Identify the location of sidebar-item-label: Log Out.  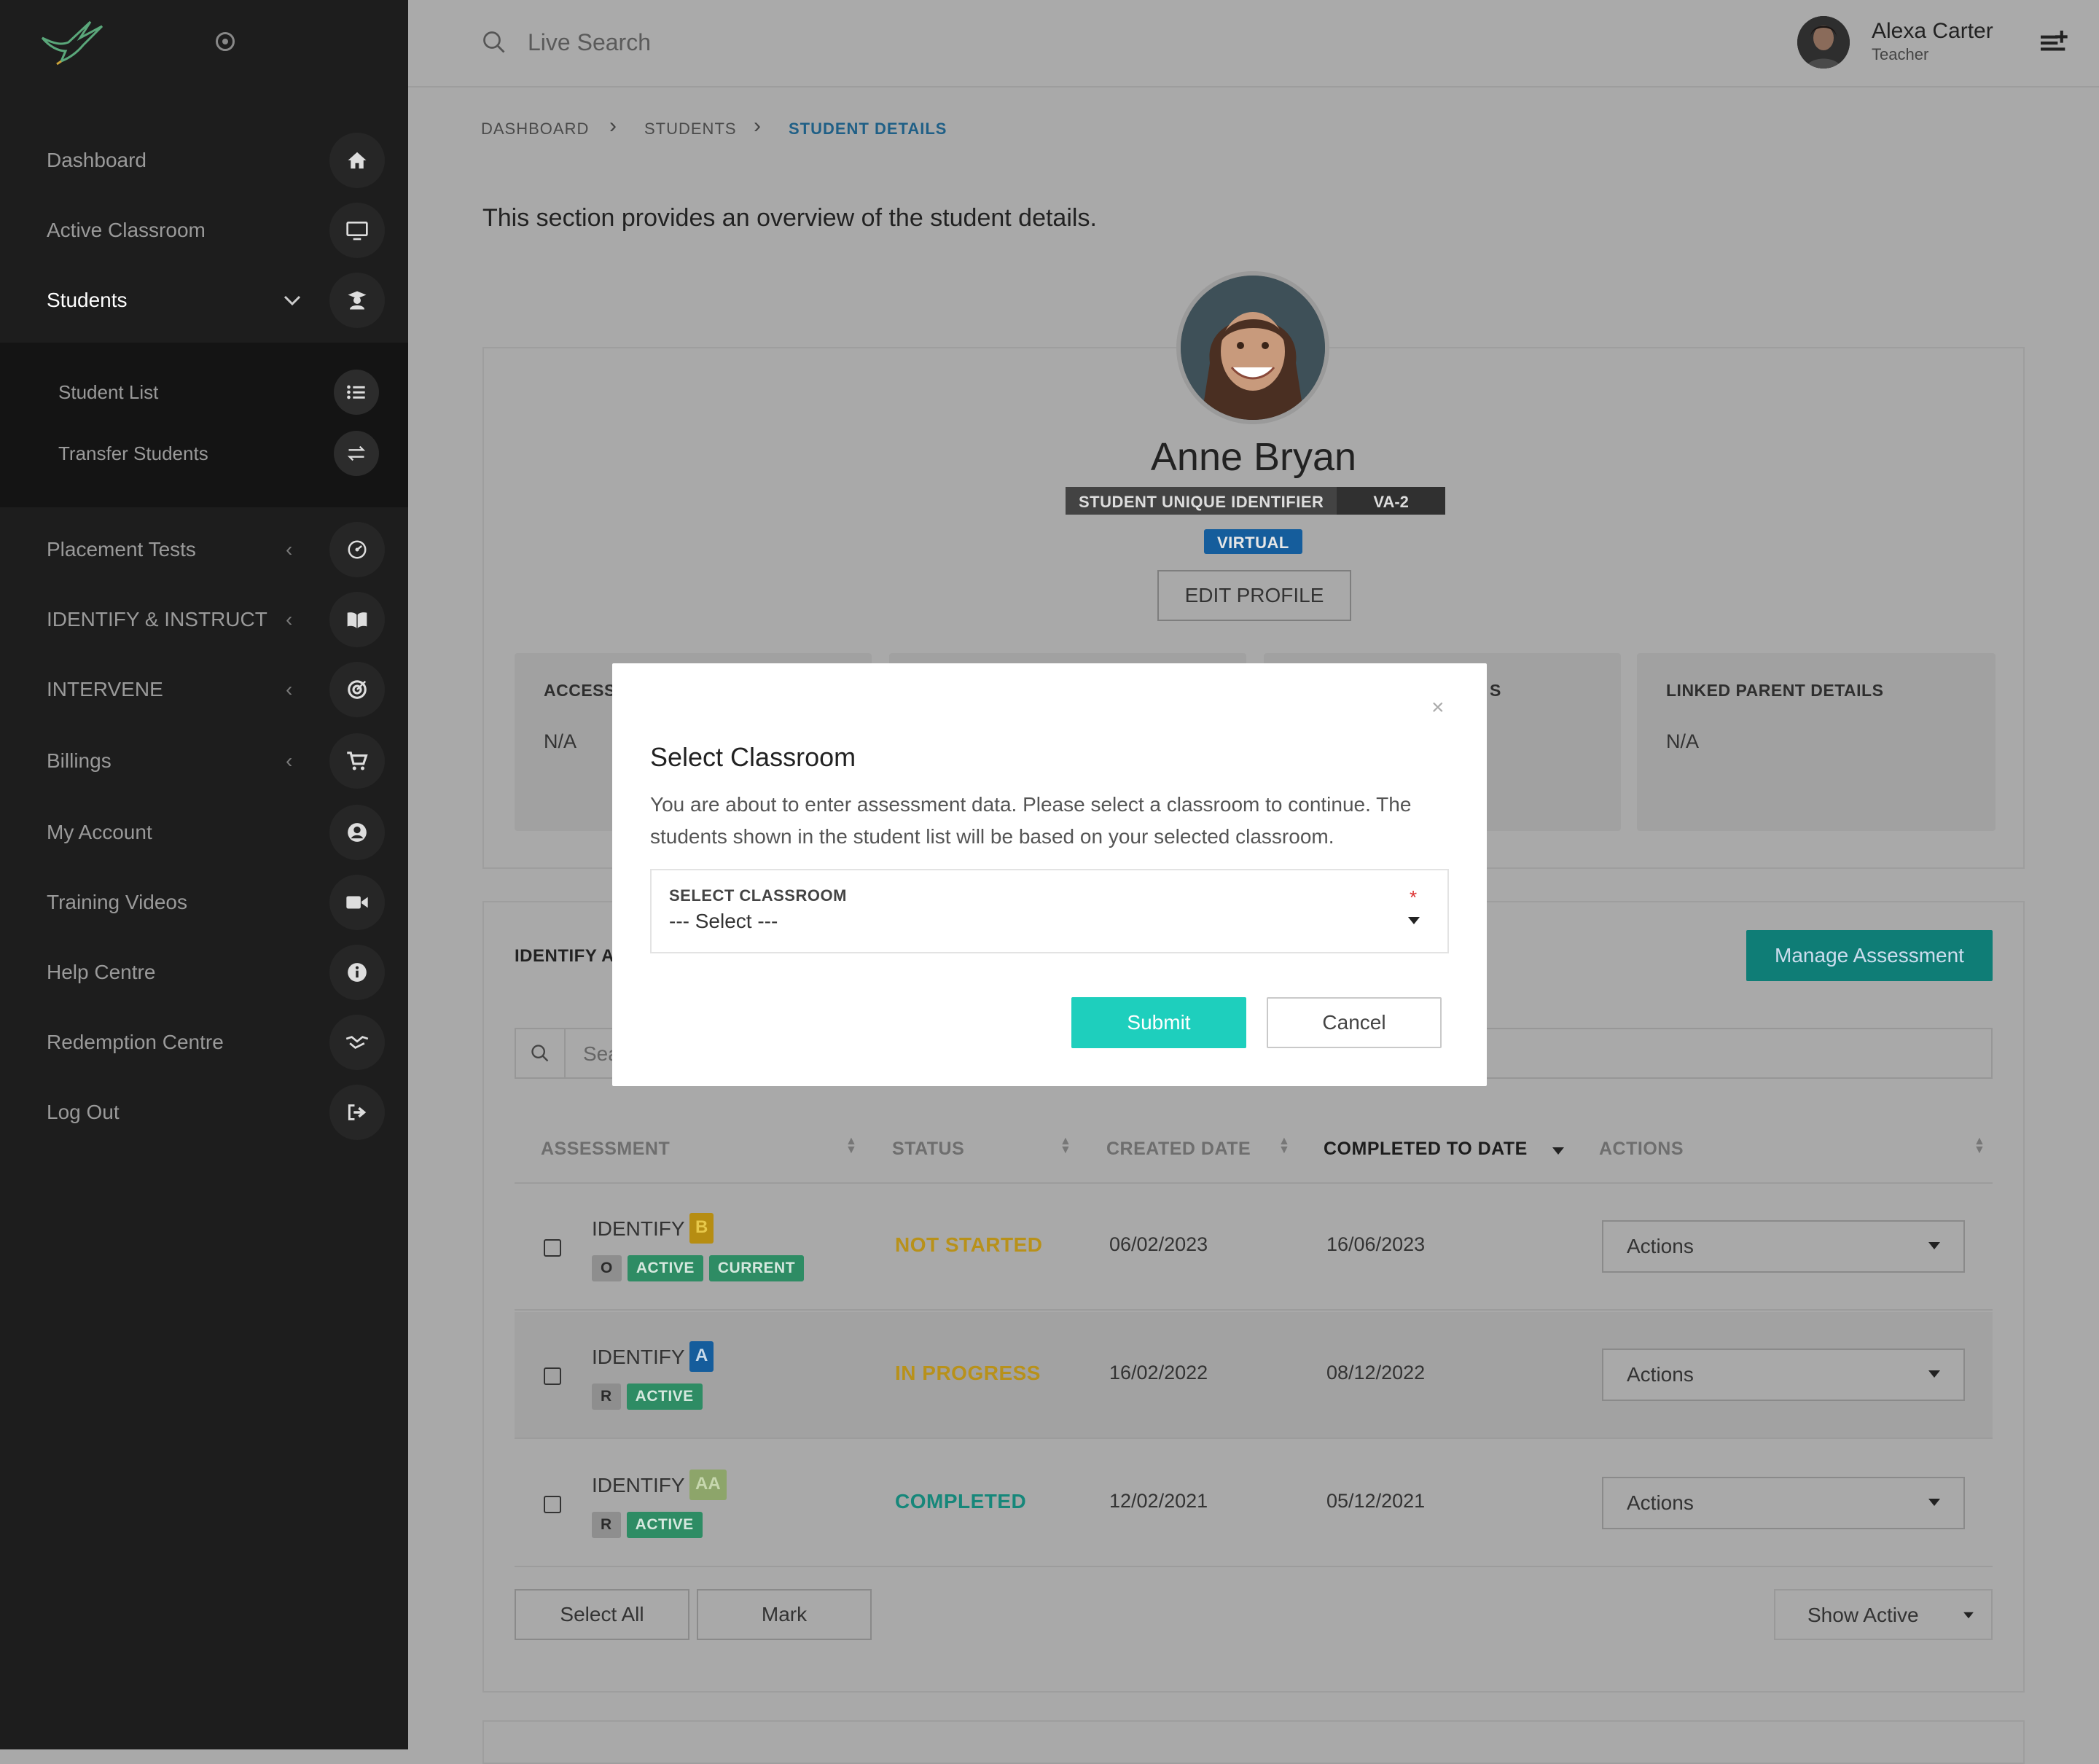
(83, 1112).